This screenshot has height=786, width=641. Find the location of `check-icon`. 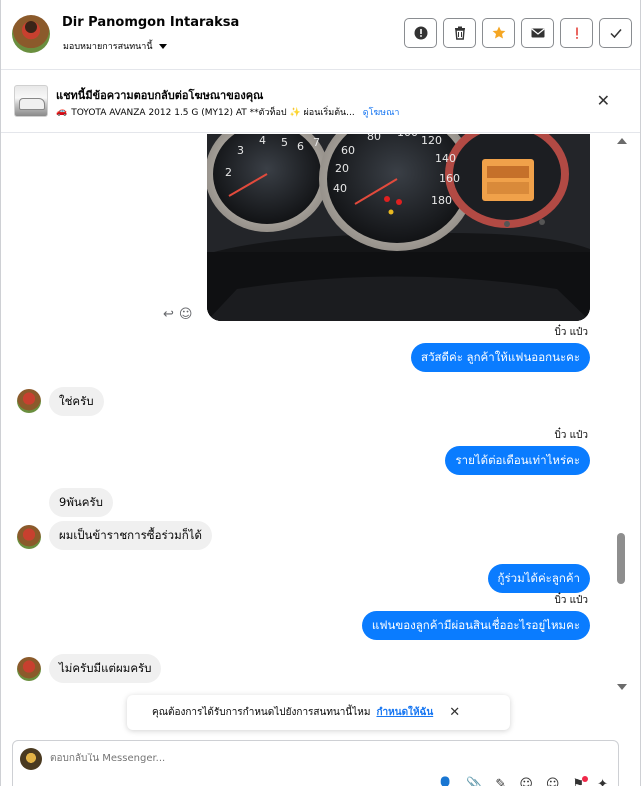

check-icon is located at coordinates (615, 34).